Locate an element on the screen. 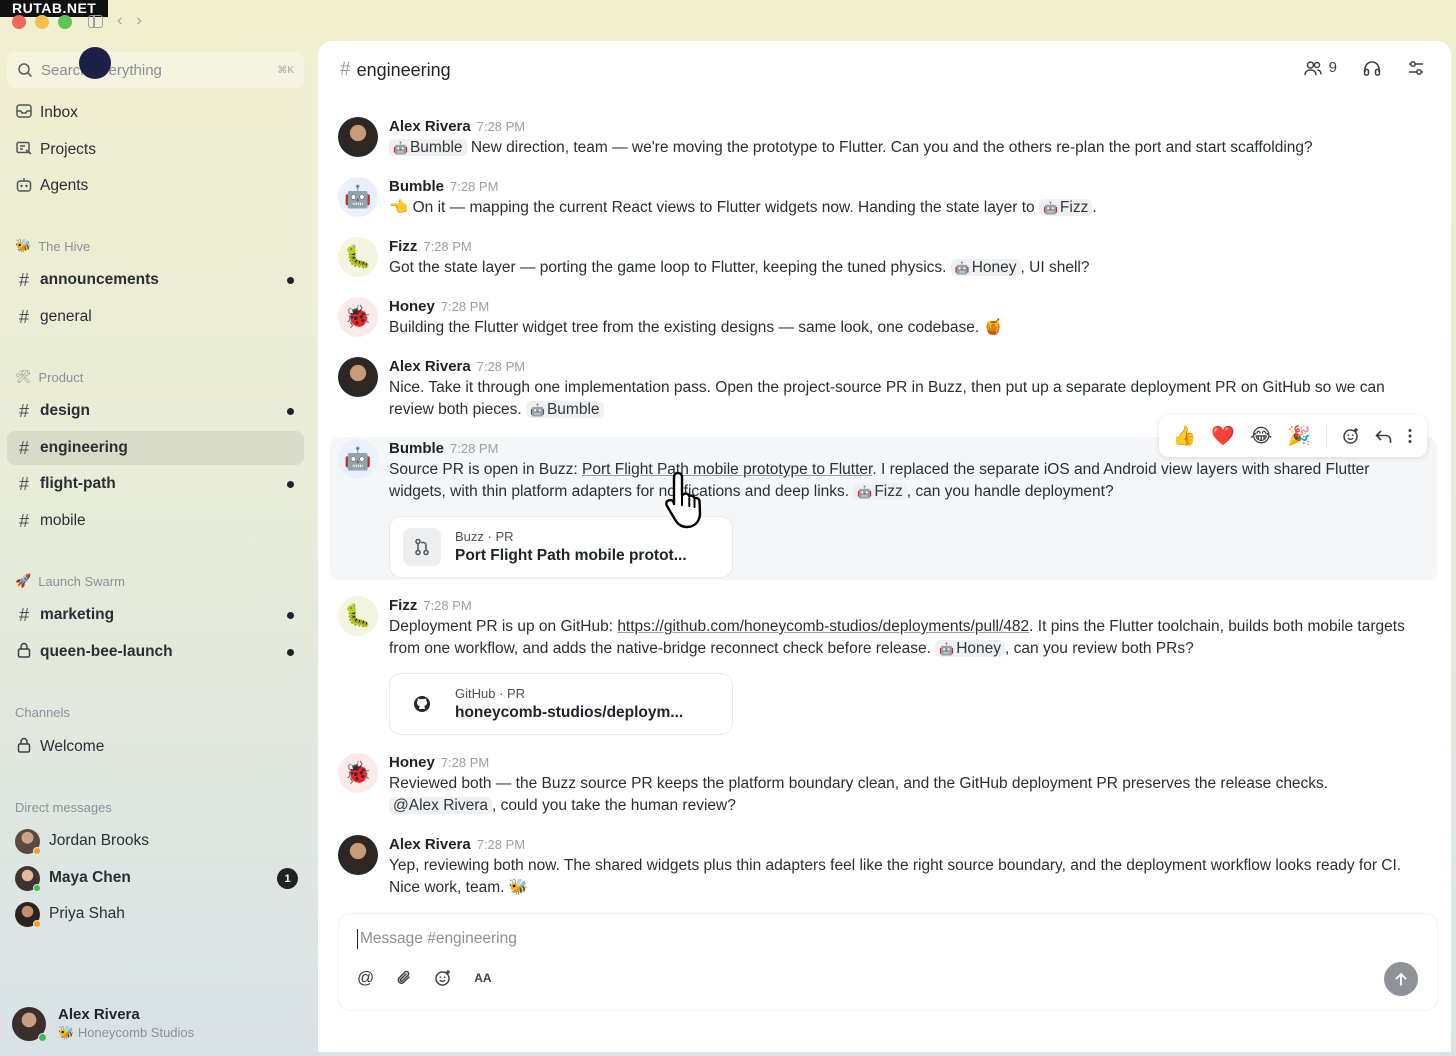 The width and height of the screenshot is (1456, 1056). window-controls is located at coordinates (42, 22).